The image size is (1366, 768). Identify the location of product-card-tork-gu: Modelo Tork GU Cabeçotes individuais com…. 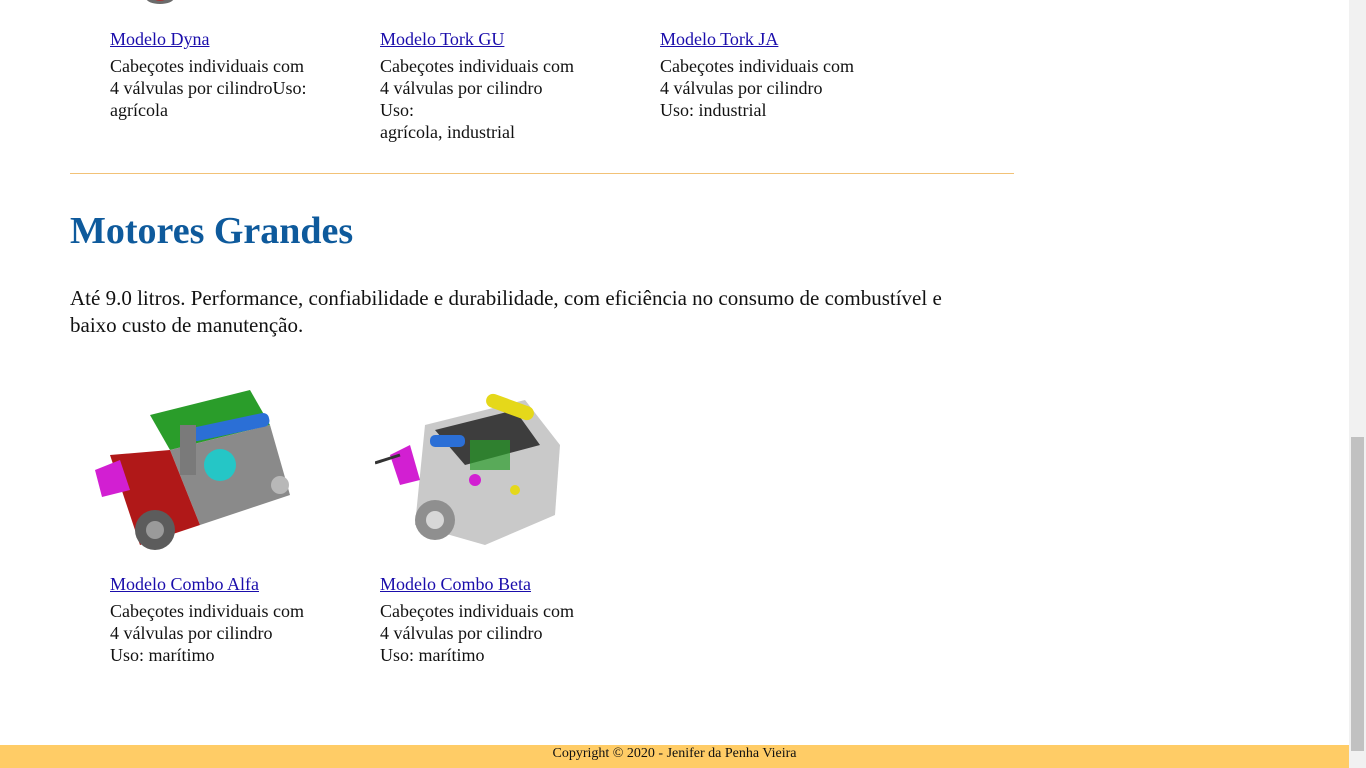
(495, 85).